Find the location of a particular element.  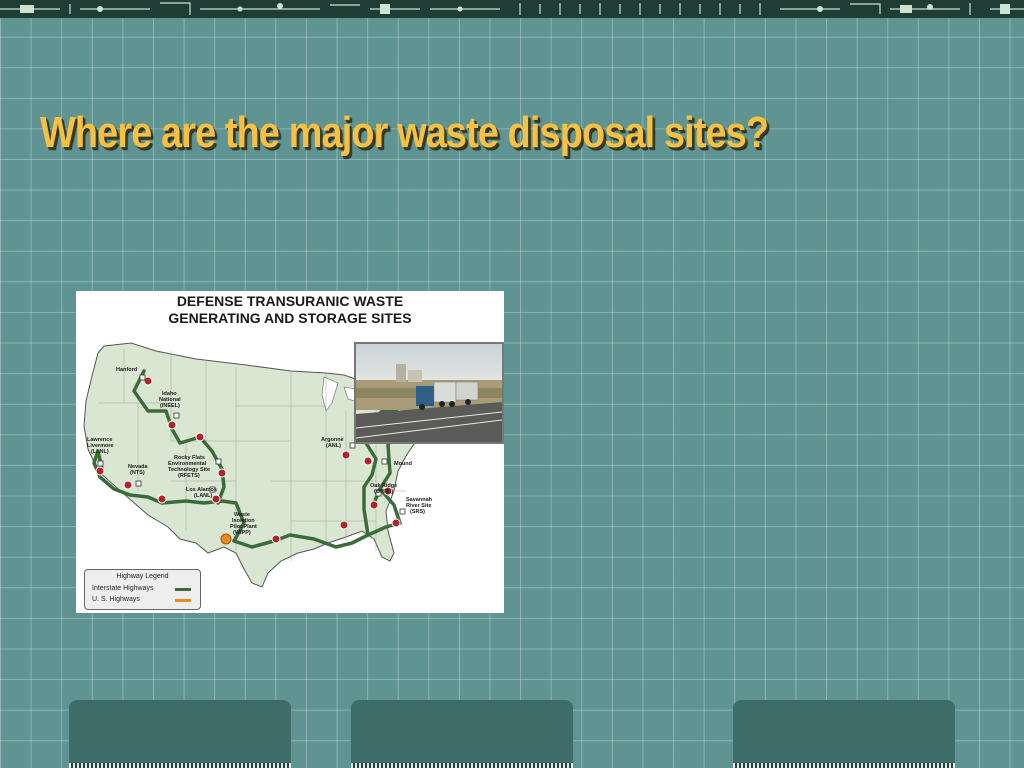

nav-button-left is located at coordinates (180, 734).